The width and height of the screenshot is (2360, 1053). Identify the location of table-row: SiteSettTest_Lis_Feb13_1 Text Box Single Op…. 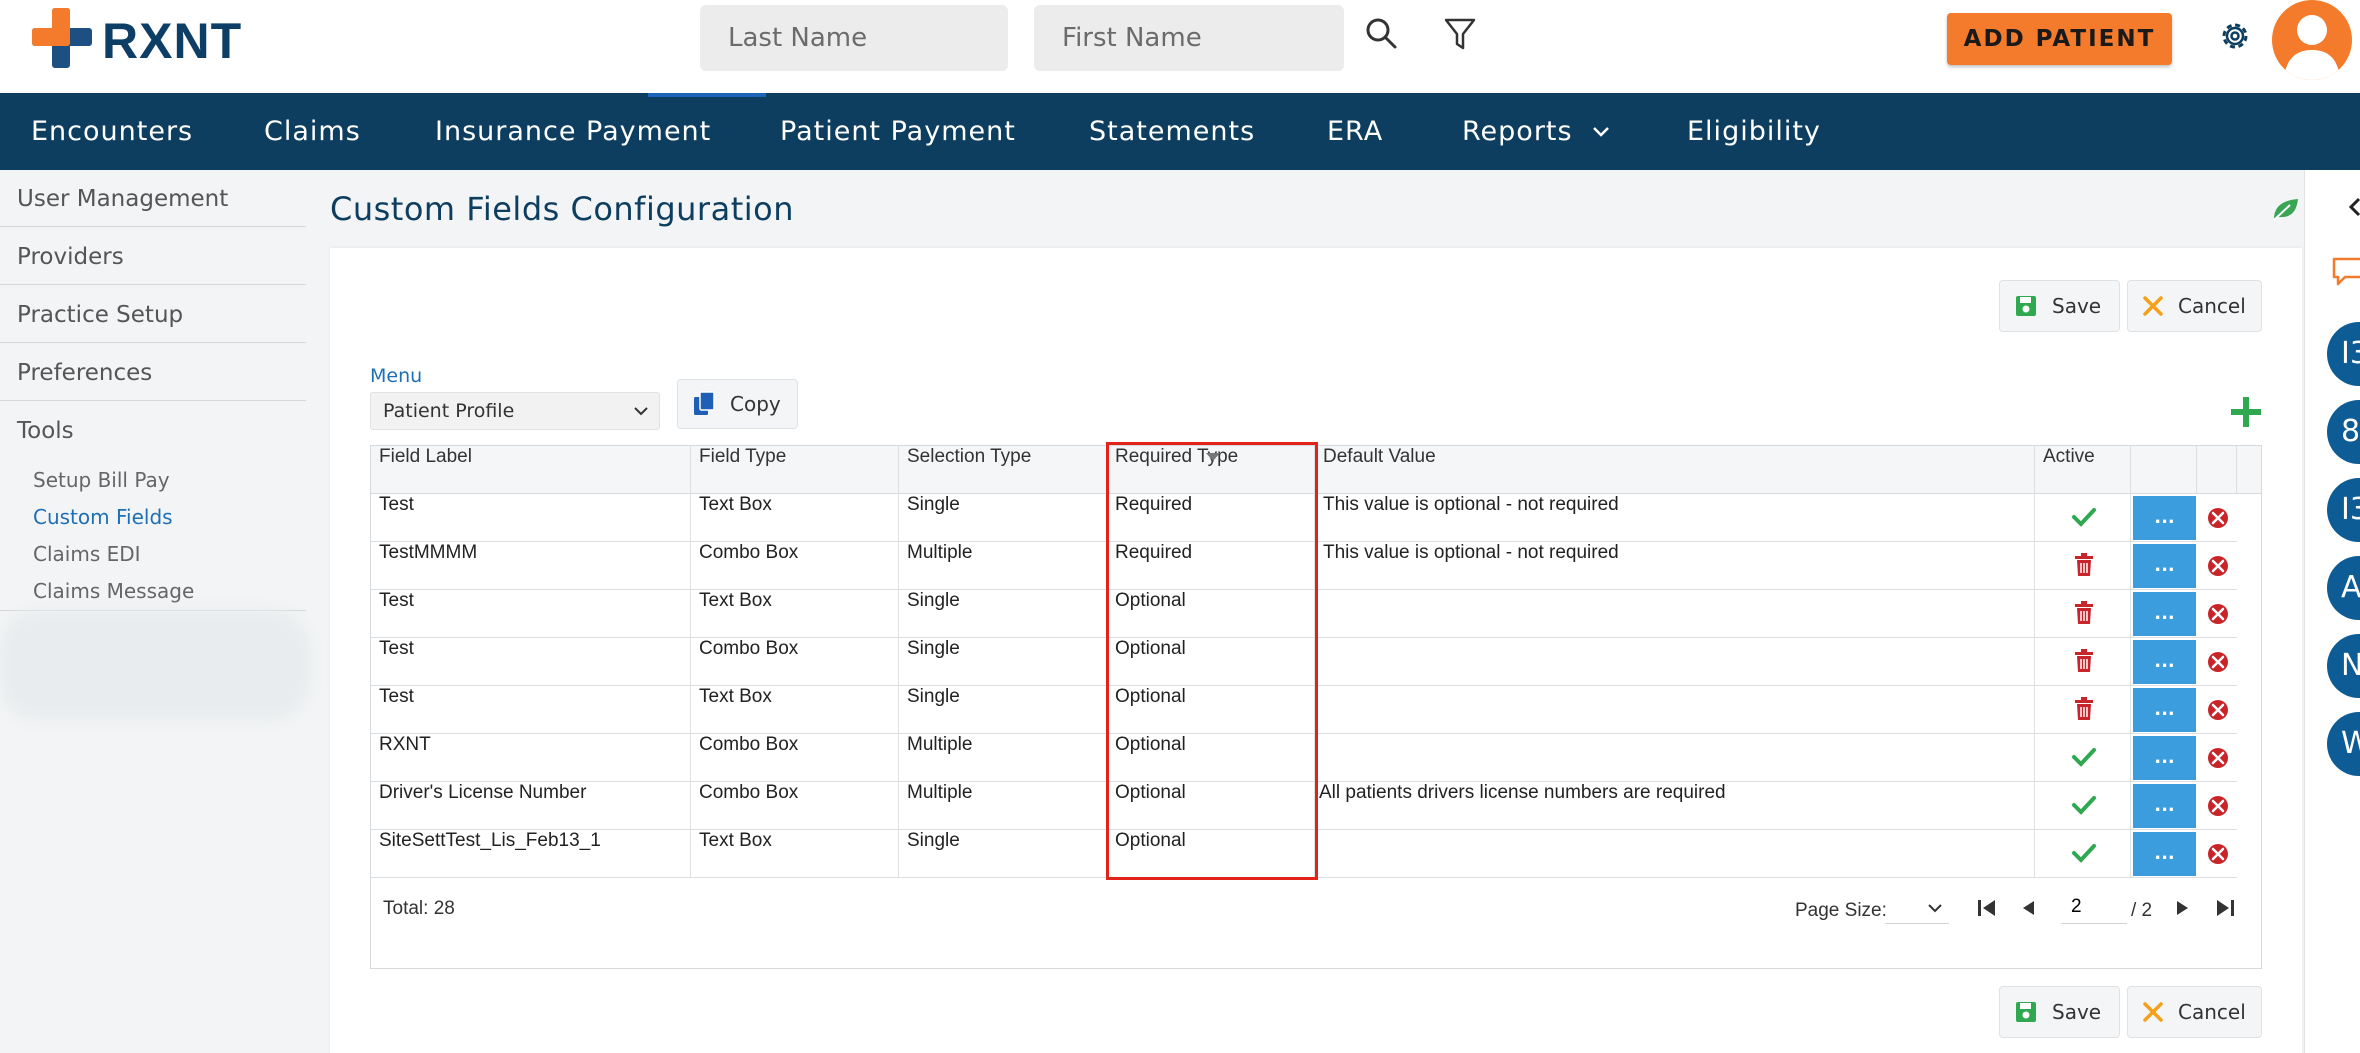
(1304, 854).